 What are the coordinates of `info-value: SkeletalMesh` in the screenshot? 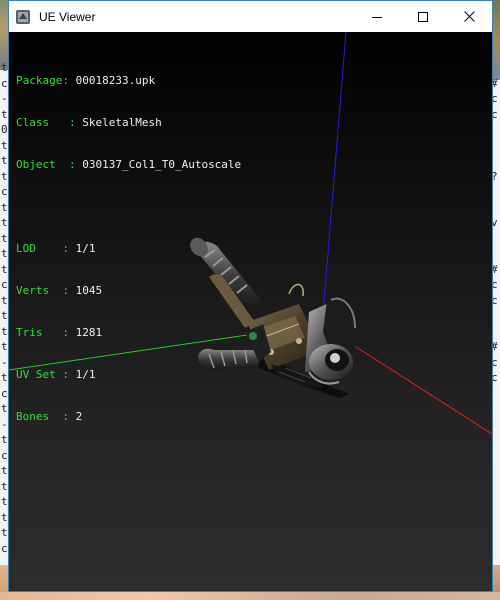 It's located at (122, 122).